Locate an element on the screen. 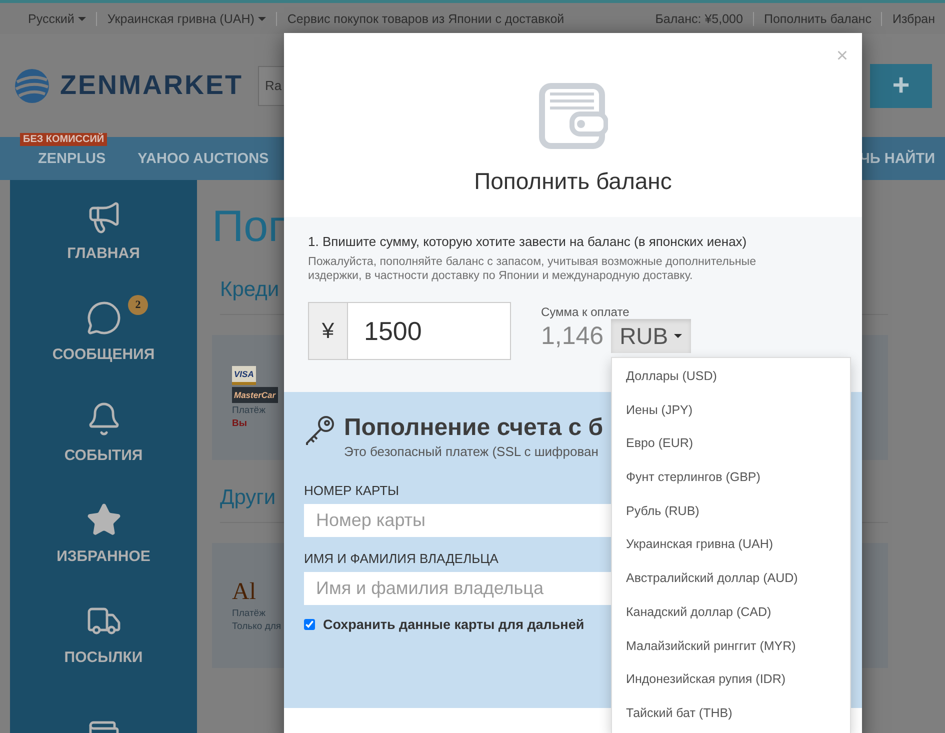  currency-selector: Украинская гривна (UAH) is located at coordinates (186, 19).